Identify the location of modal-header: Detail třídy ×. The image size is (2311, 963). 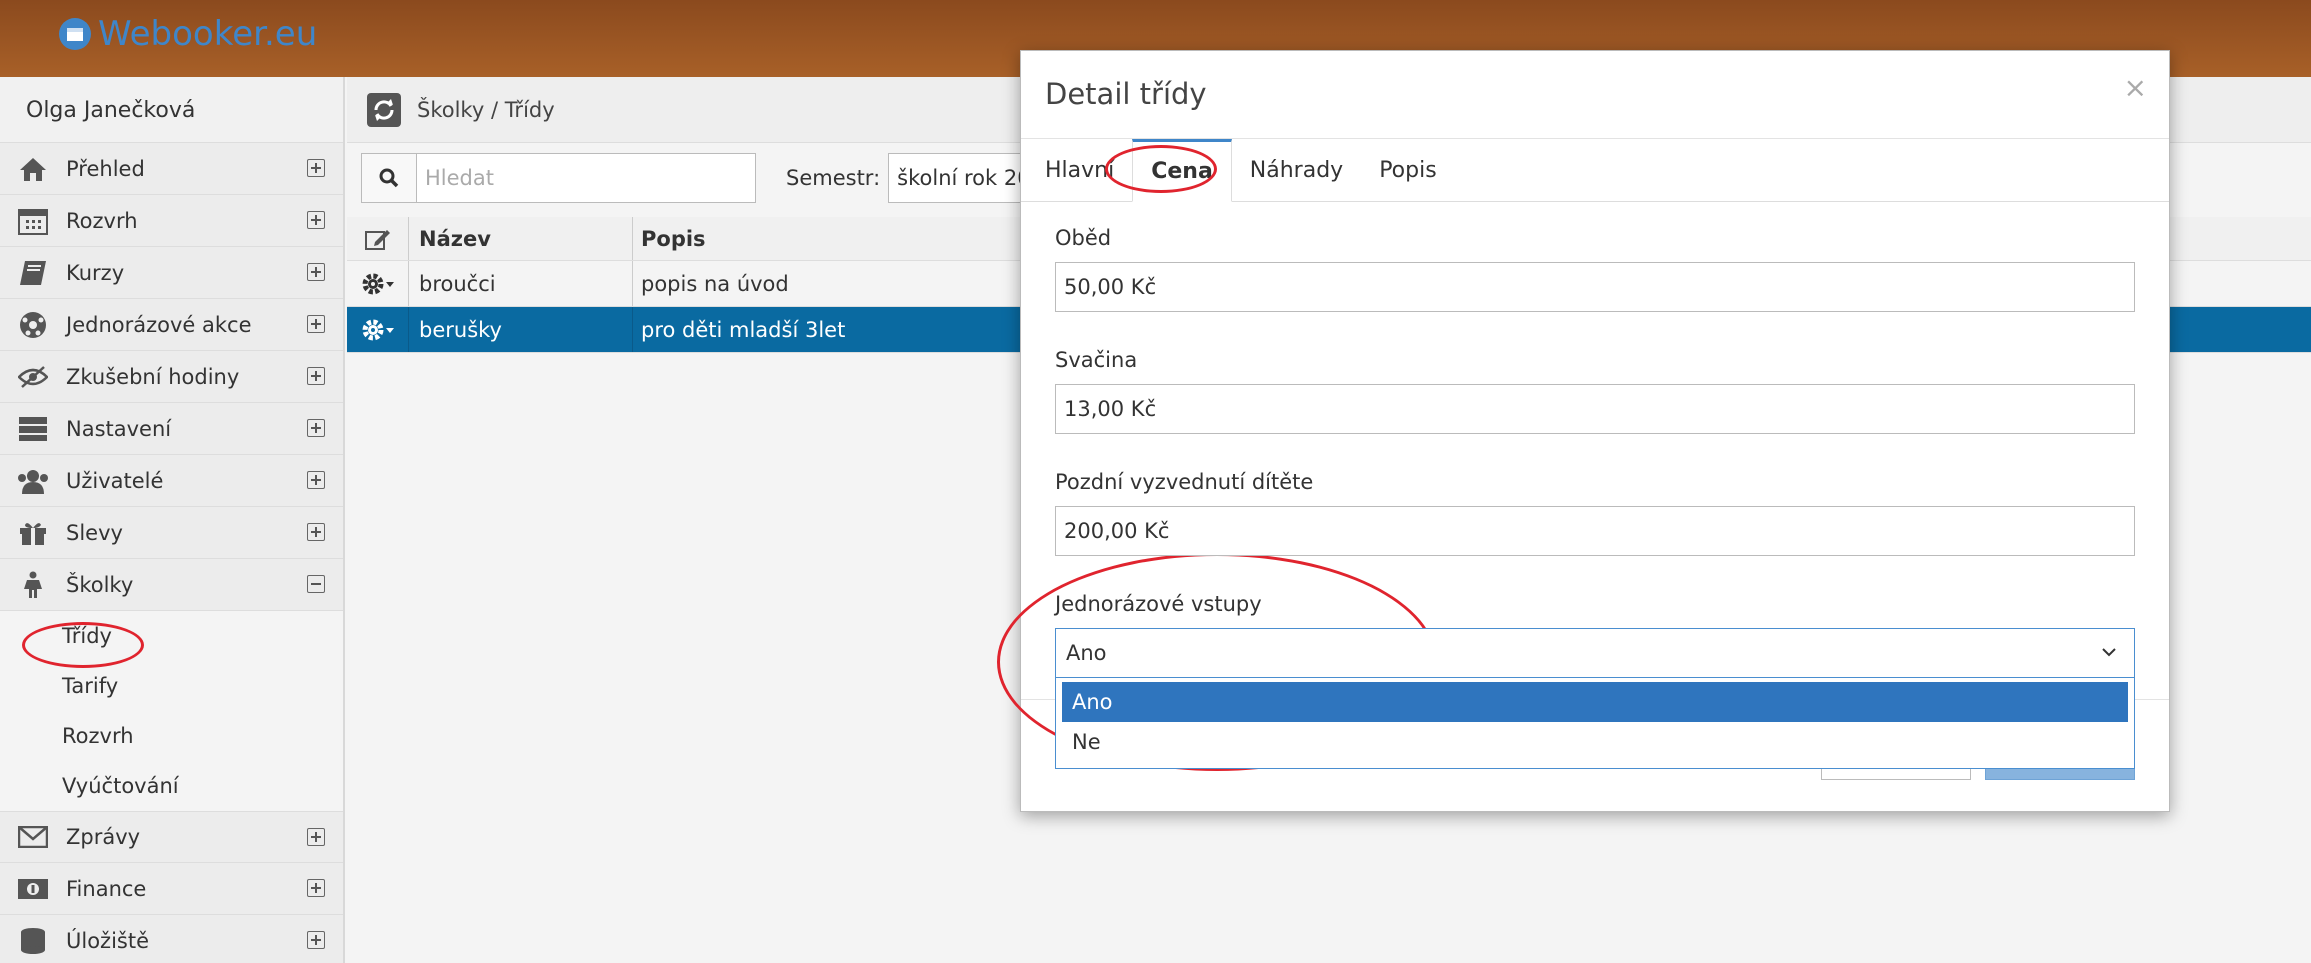
(1595, 95).